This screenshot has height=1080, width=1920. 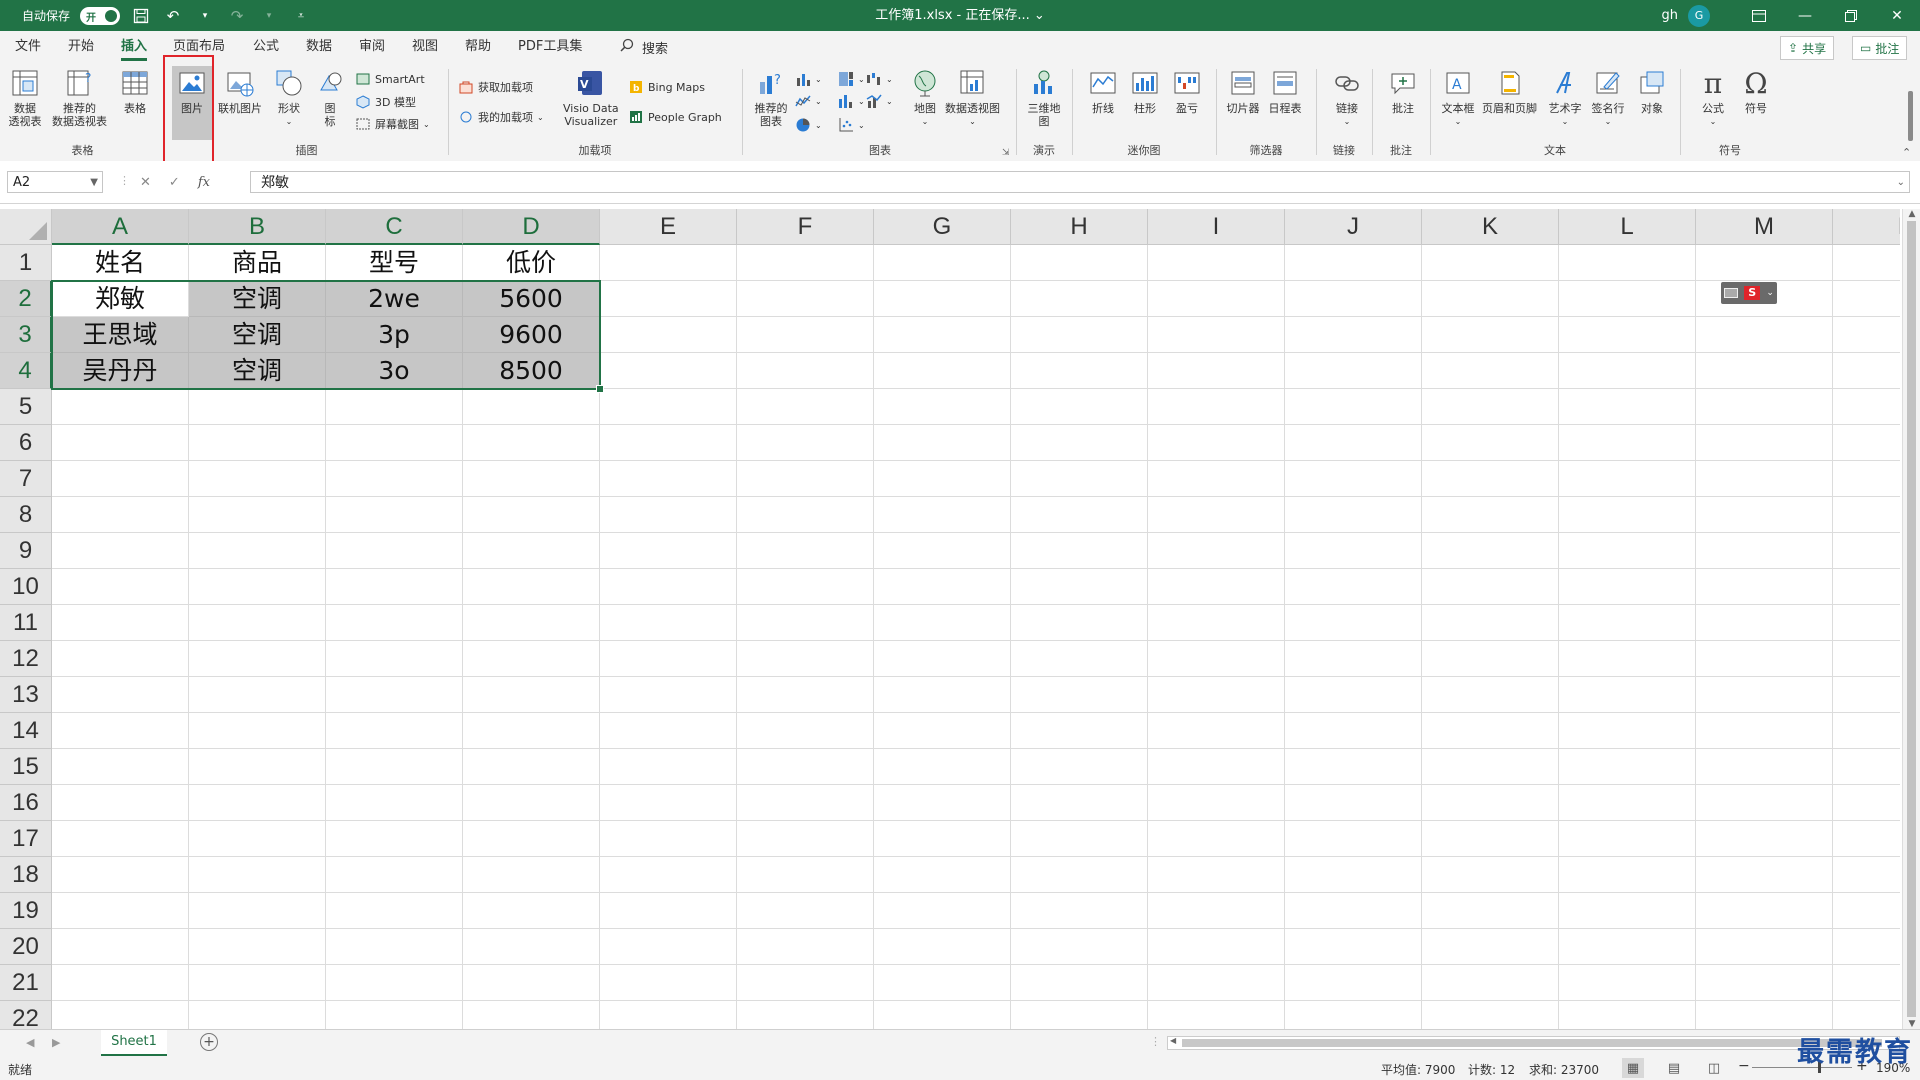 What do you see at coordinates (56, 1042) in the screenshot?
I see `next-sheet-icon: ▶` at bounding box center [56, 1042].